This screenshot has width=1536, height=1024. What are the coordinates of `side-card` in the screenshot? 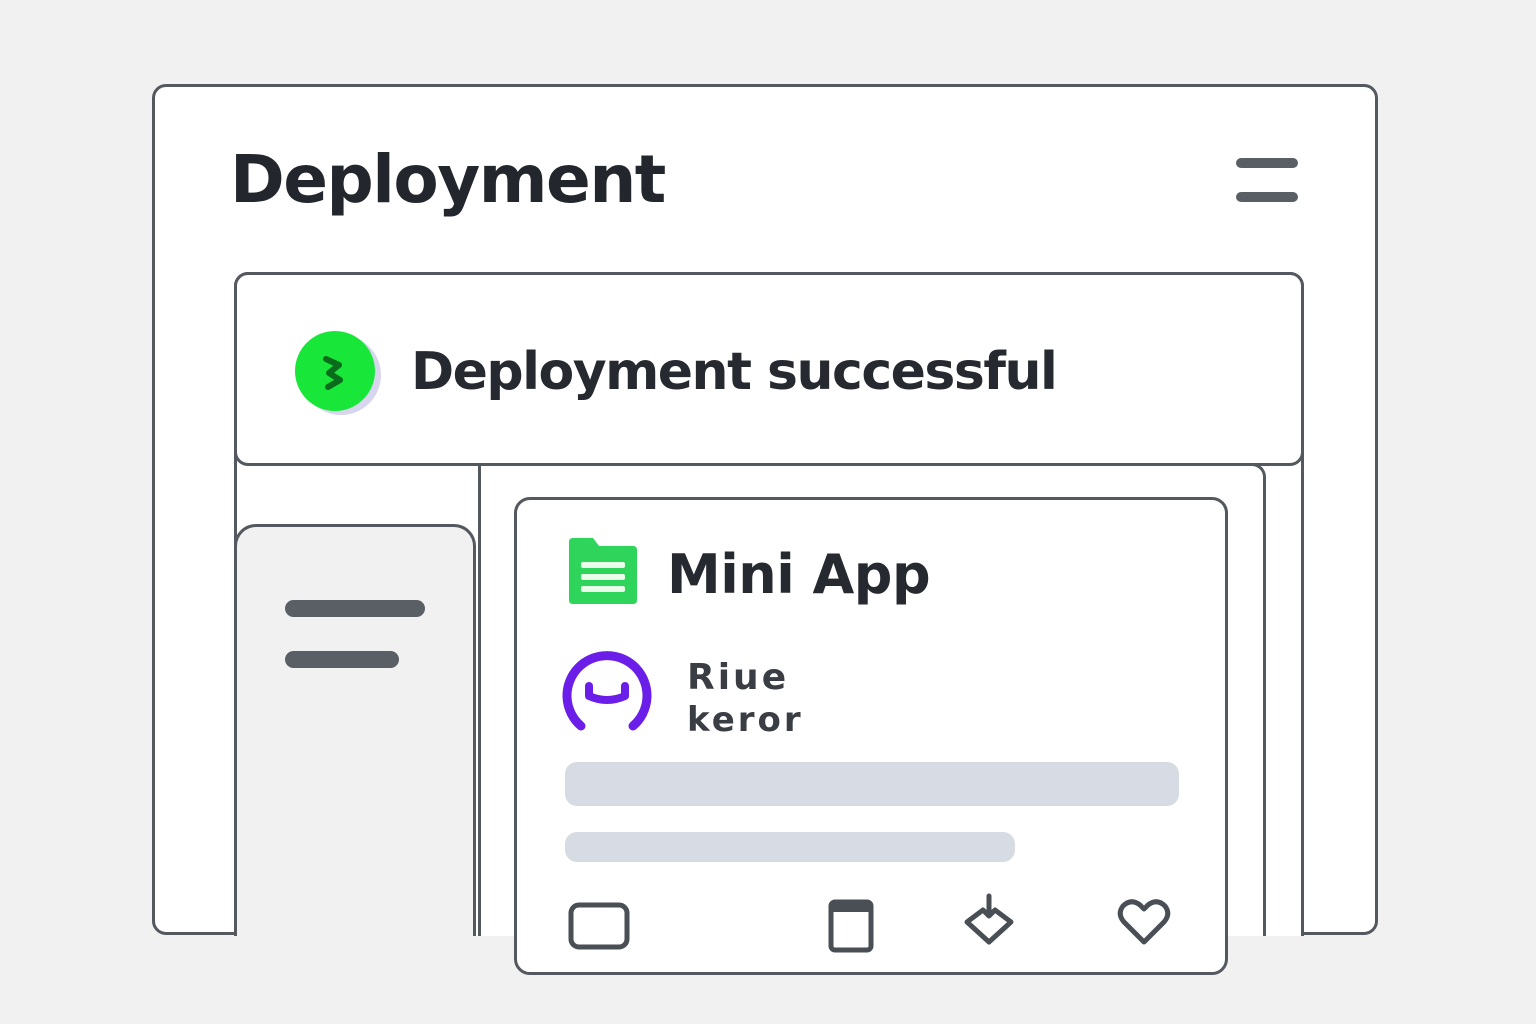 It's located at (355, 730).